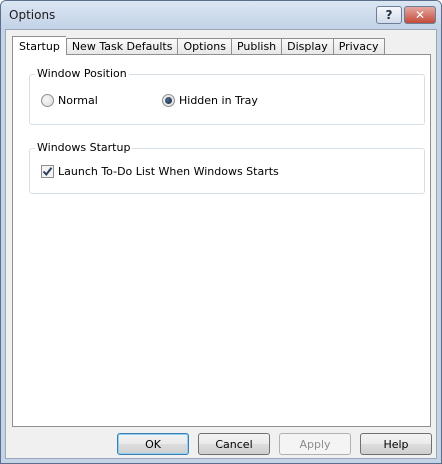 The image size is (442, 464). I want to click on normal-radio-label: Normal, so click(78, 100).